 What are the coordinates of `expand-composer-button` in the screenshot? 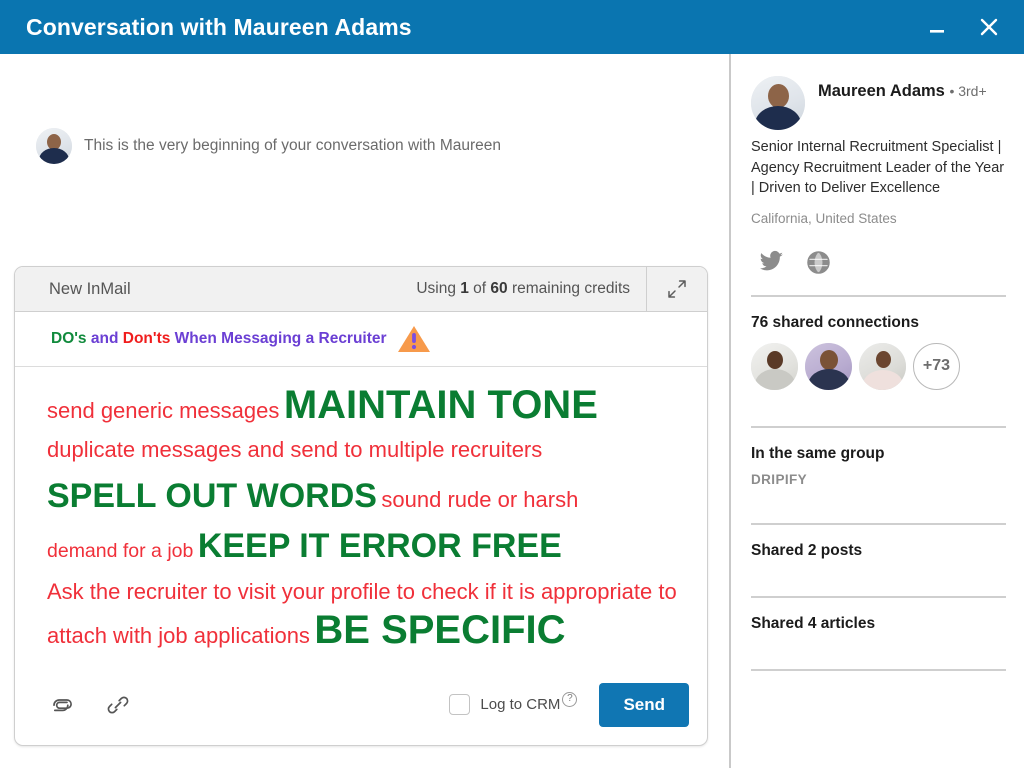 It's located at (677, 289).